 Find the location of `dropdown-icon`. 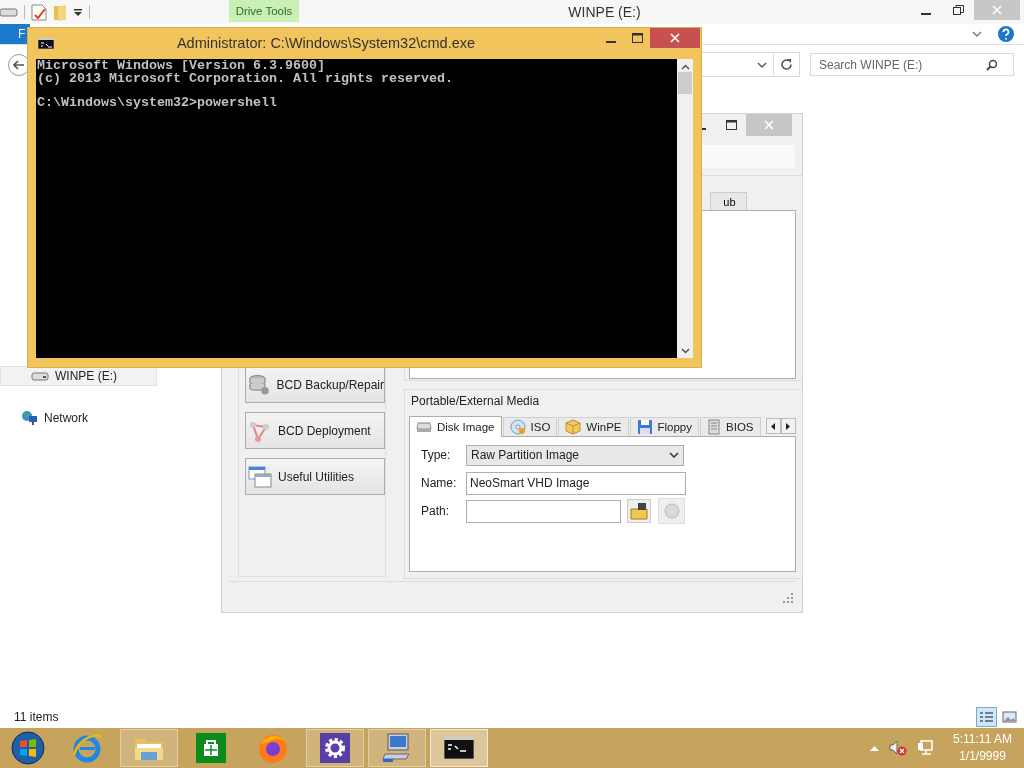

dropdown-icon is located at coordinates (78, 12).